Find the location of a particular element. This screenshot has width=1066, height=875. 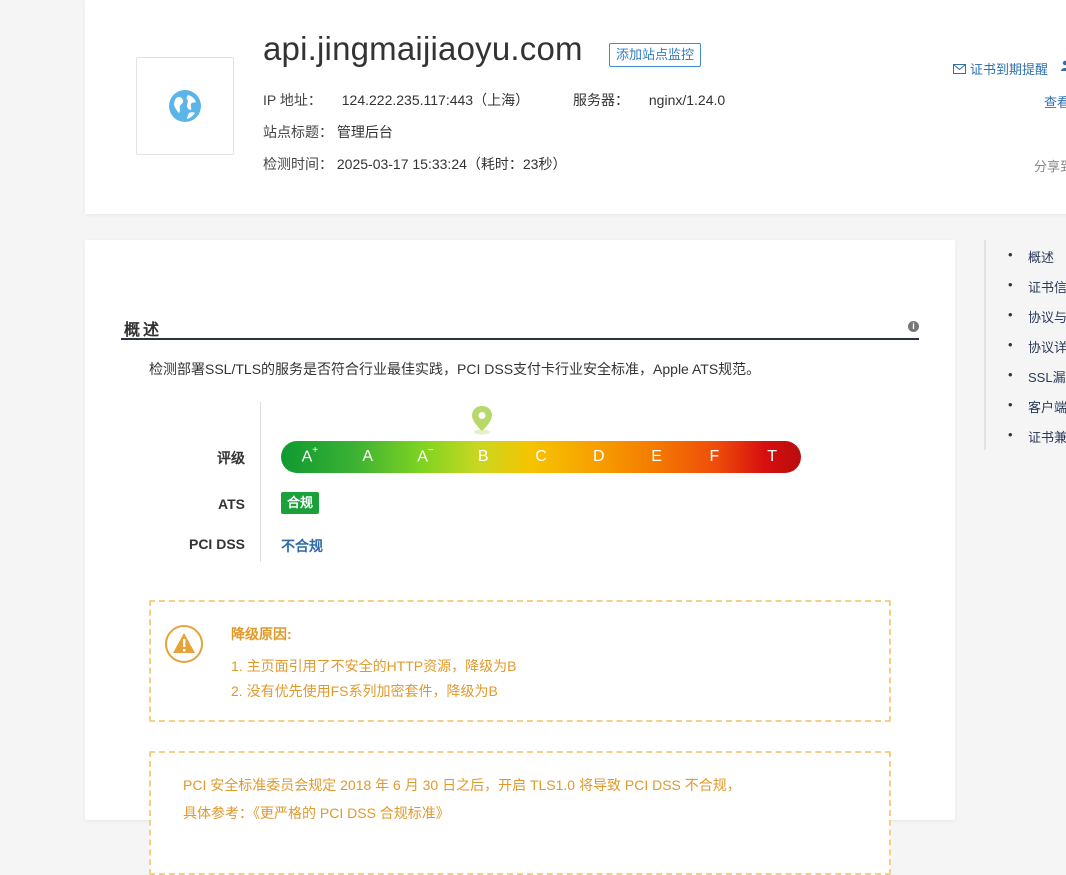

ip-value: 124.222.235.117:443（上海） is located at coordinates (435, 100).